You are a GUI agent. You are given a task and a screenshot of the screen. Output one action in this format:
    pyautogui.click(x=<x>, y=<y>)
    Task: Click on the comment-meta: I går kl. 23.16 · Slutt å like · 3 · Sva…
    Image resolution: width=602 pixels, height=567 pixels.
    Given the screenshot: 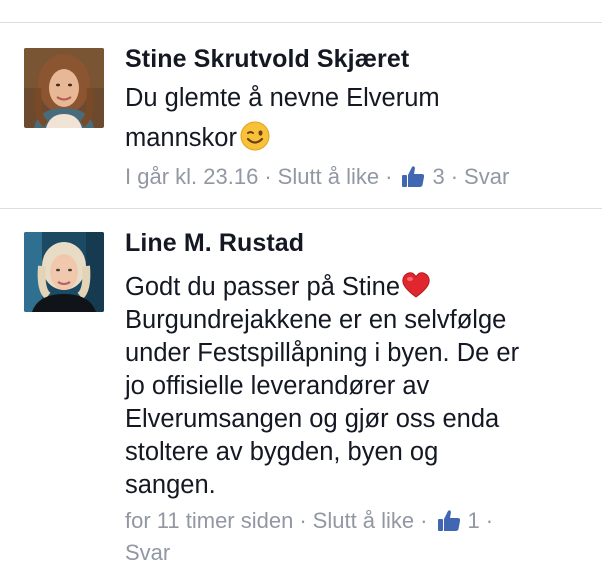 What is the action you would take?
    pyautogui.click(x=317, y=177)
    